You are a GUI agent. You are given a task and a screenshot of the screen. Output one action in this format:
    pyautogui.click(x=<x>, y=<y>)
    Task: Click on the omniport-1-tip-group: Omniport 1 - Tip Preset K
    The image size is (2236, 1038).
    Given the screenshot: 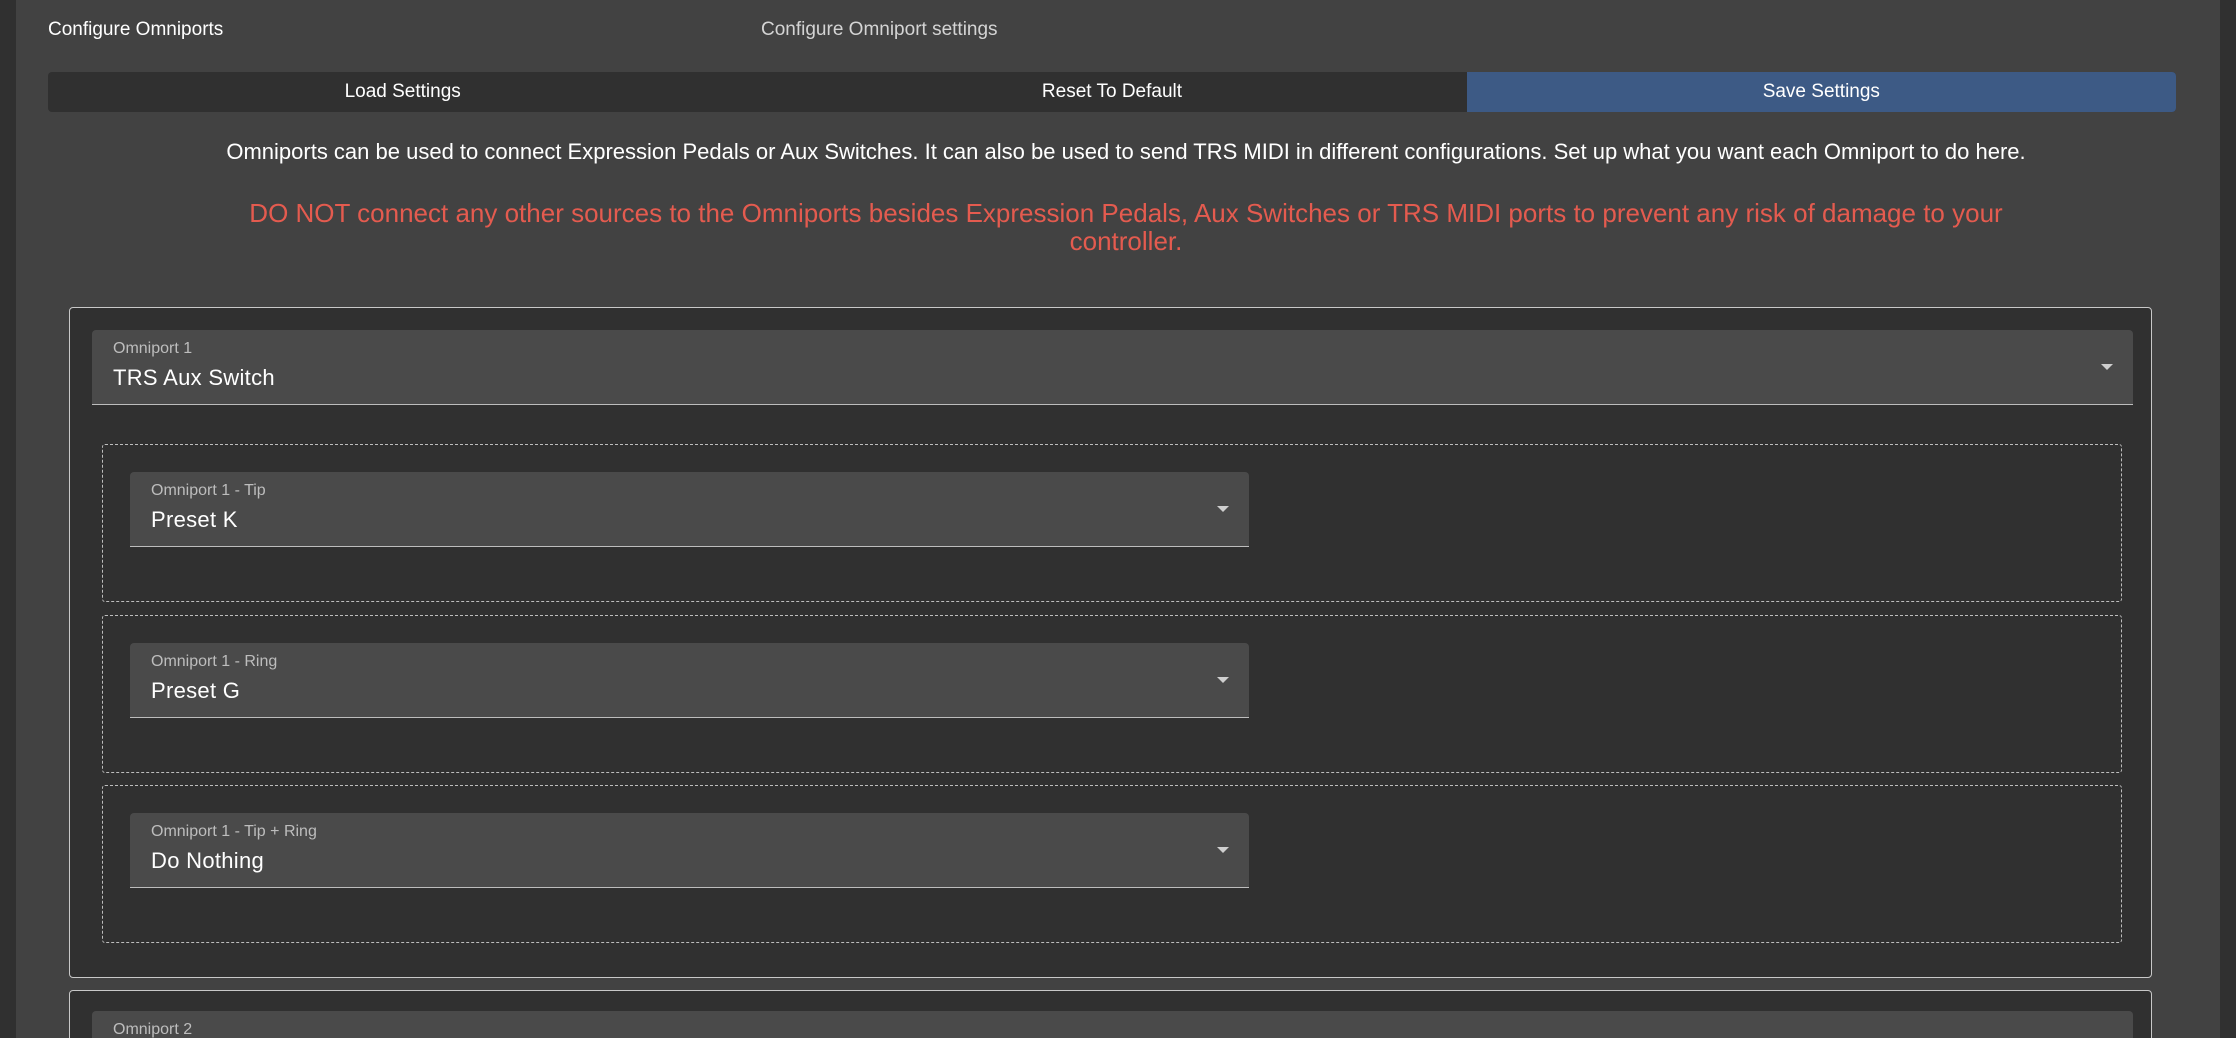 What is the action you would take?
    pyautogui.click(x=1112, y=523)
    